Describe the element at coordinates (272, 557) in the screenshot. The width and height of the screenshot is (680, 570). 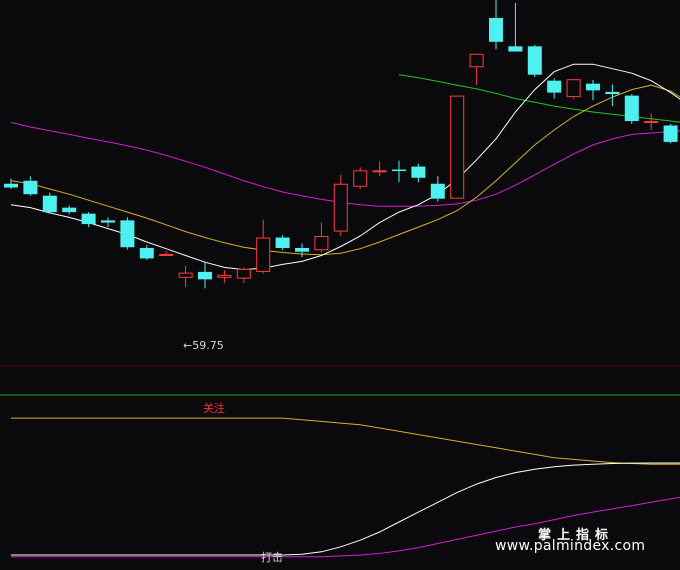
I see `daji-label: 打击` at that location.